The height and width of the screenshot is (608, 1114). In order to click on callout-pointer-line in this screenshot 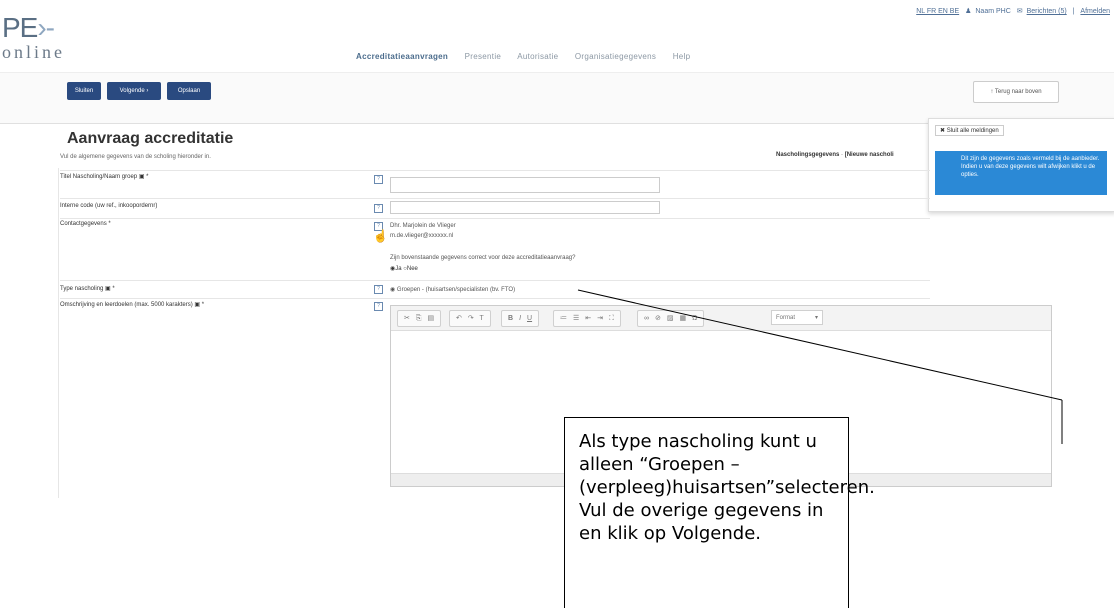, I will do `click(820, 345)`.